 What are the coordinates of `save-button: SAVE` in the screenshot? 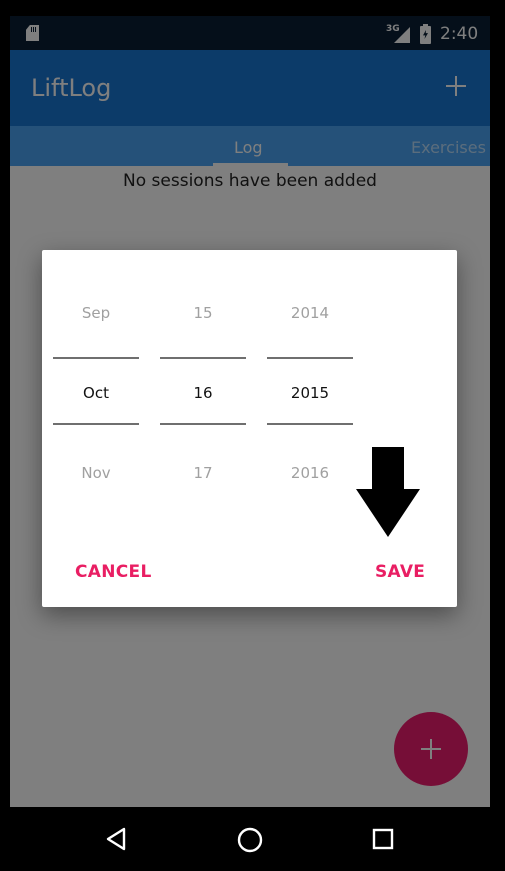 It's located at (400, 572).